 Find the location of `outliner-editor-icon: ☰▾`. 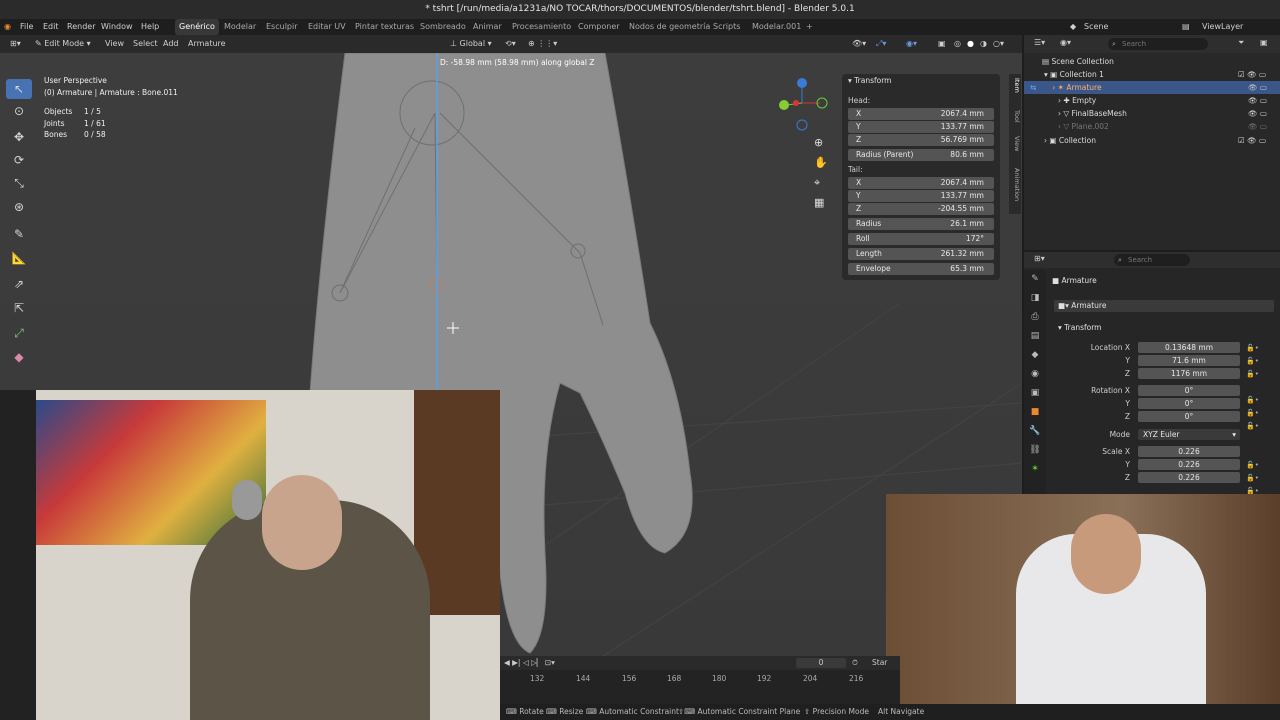

outliner-editor-icon: ☰▾ is located at coordinates (1039, 42).